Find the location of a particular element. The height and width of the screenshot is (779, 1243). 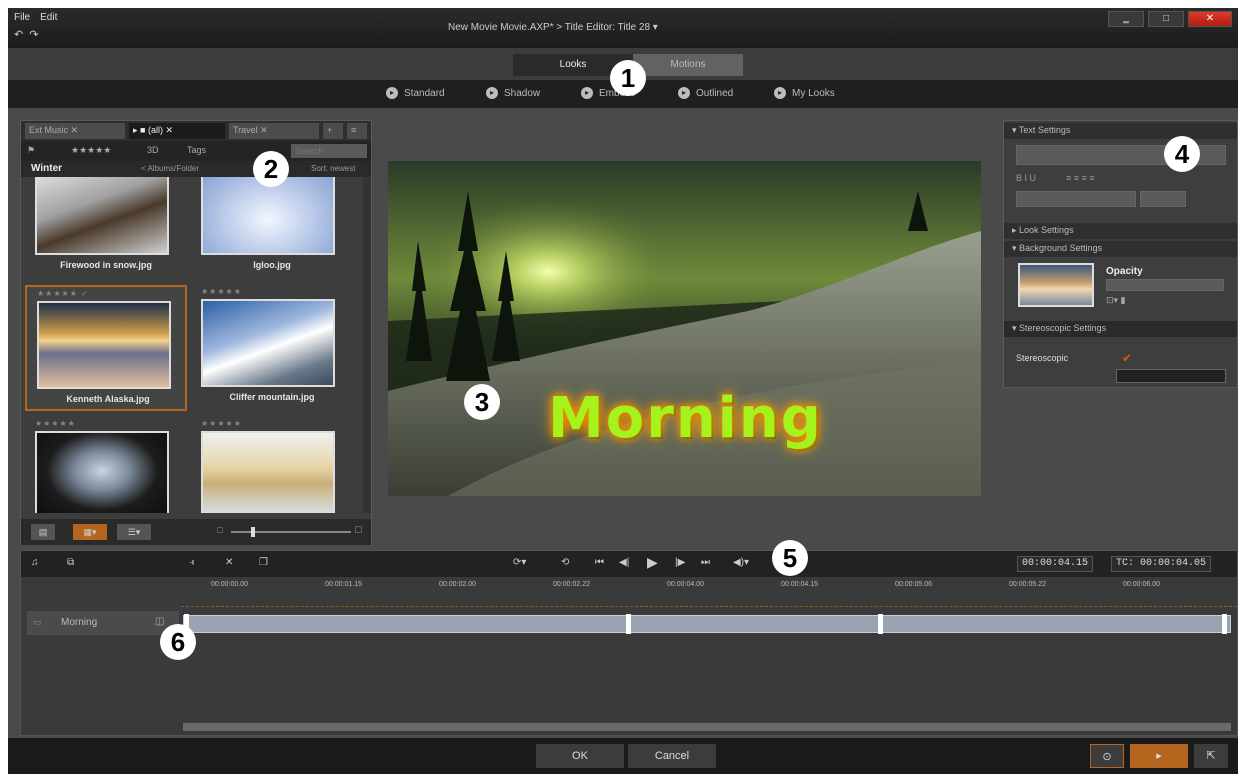

list-view-button: ☰▾ is located at coordinates (134, 532).